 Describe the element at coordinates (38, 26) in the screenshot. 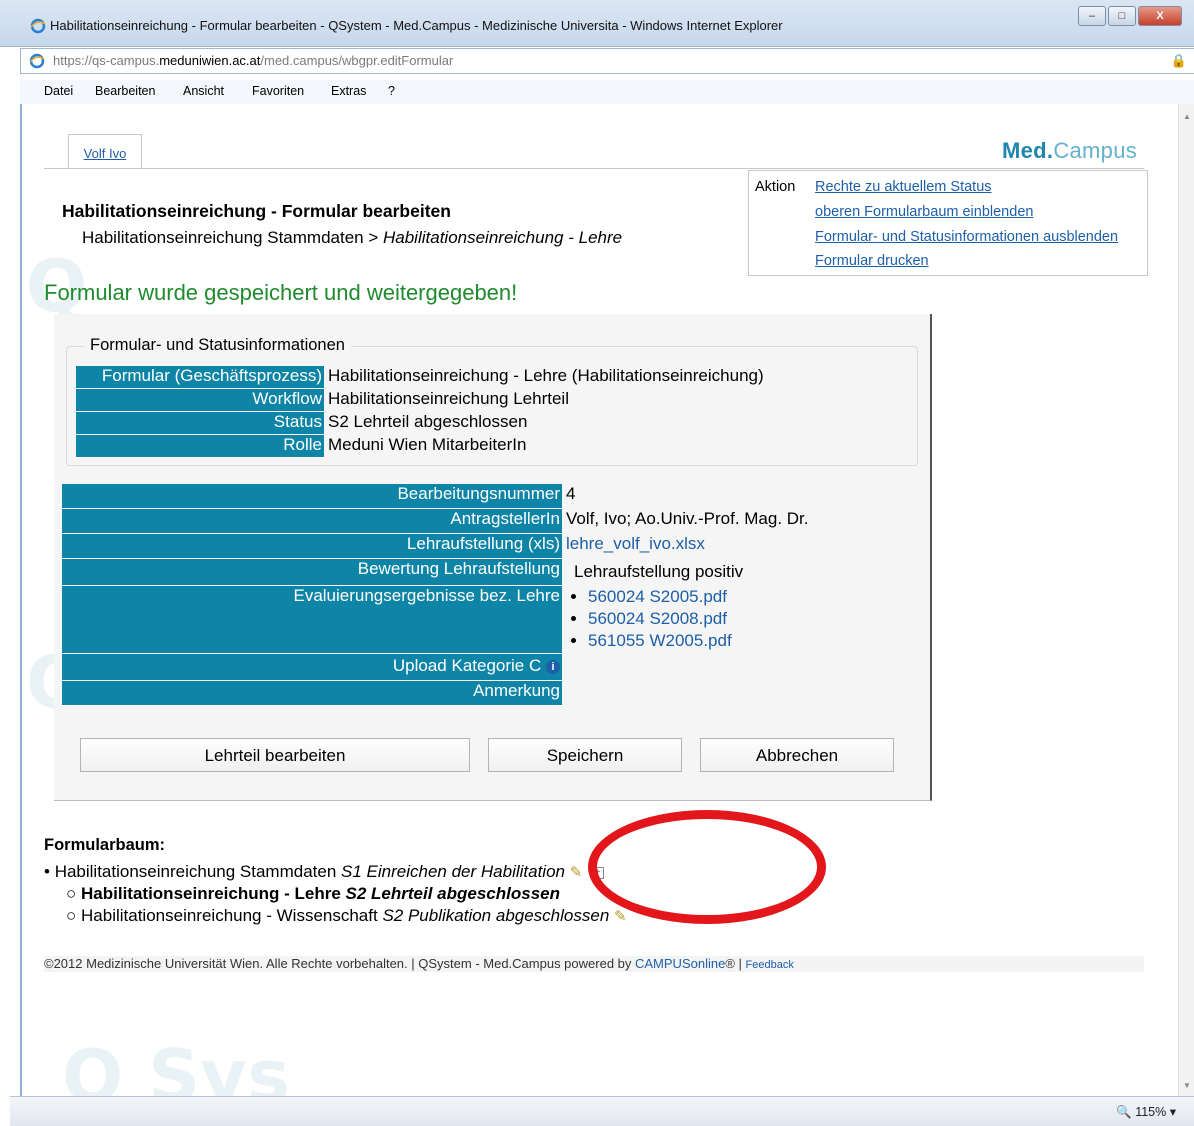

I see `internet-explorer-icon` at that location.